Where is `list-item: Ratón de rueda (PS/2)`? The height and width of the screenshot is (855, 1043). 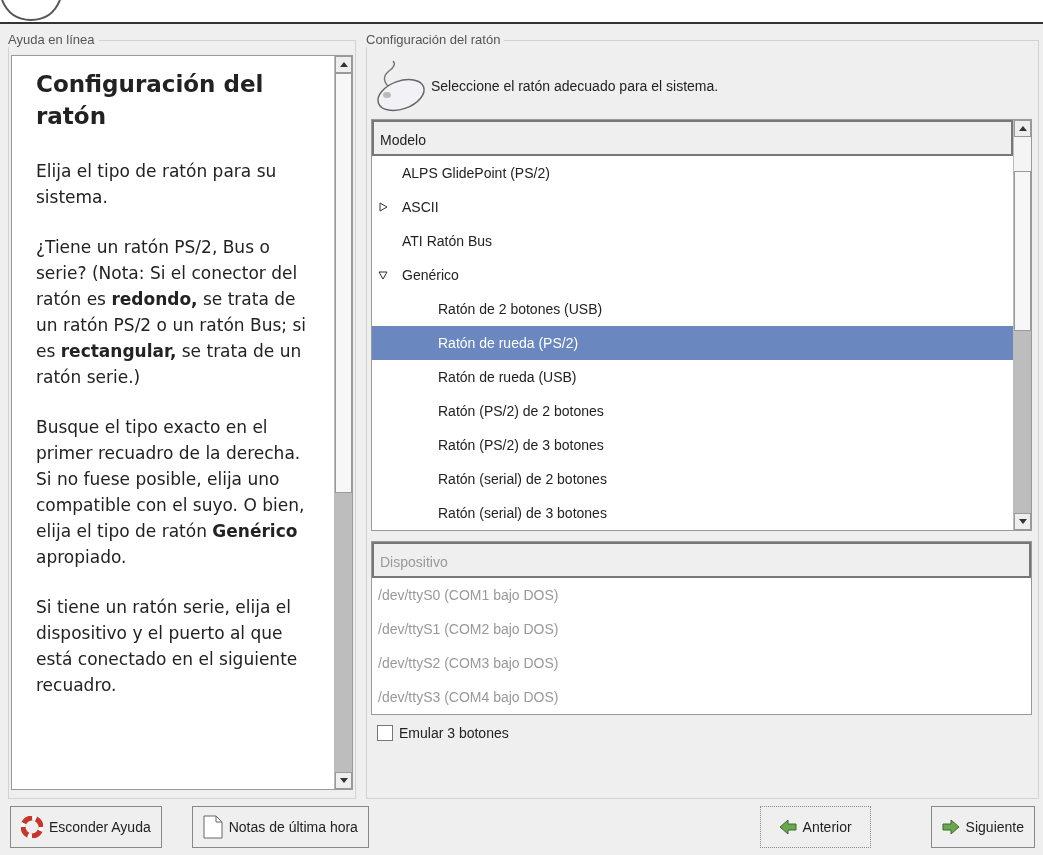
list-item: Ratón de rueda (PS/2) is located at coordinates (692, 343).